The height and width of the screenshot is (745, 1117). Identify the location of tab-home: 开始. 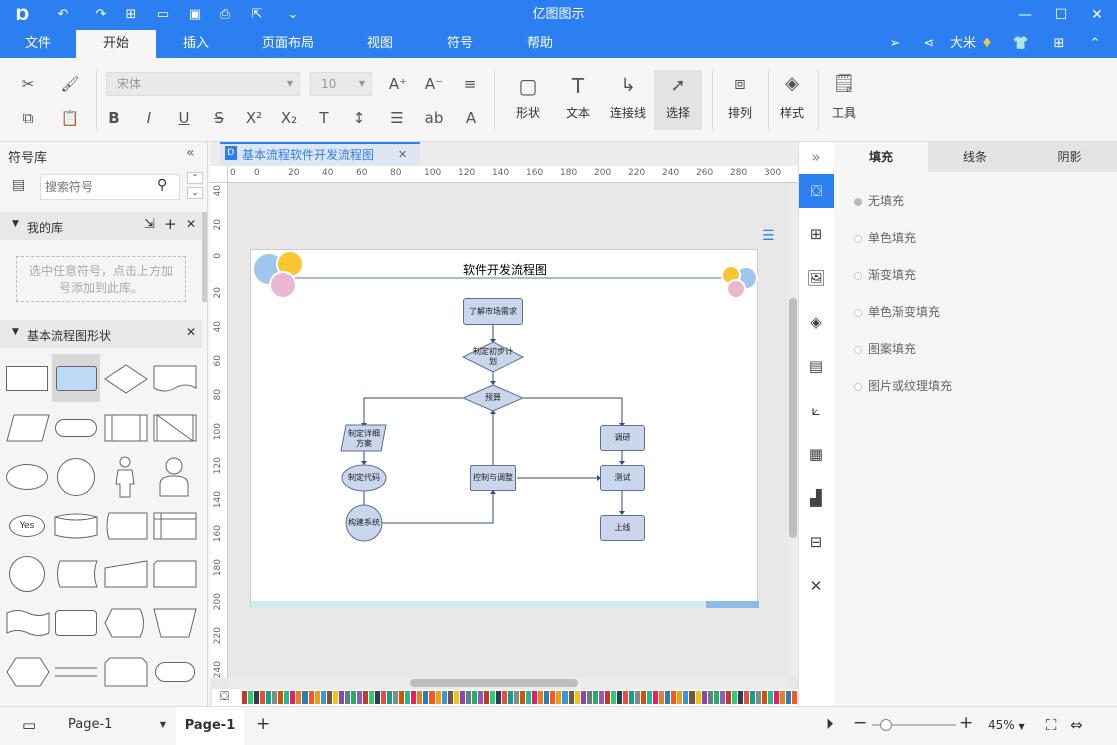
(116, 44).